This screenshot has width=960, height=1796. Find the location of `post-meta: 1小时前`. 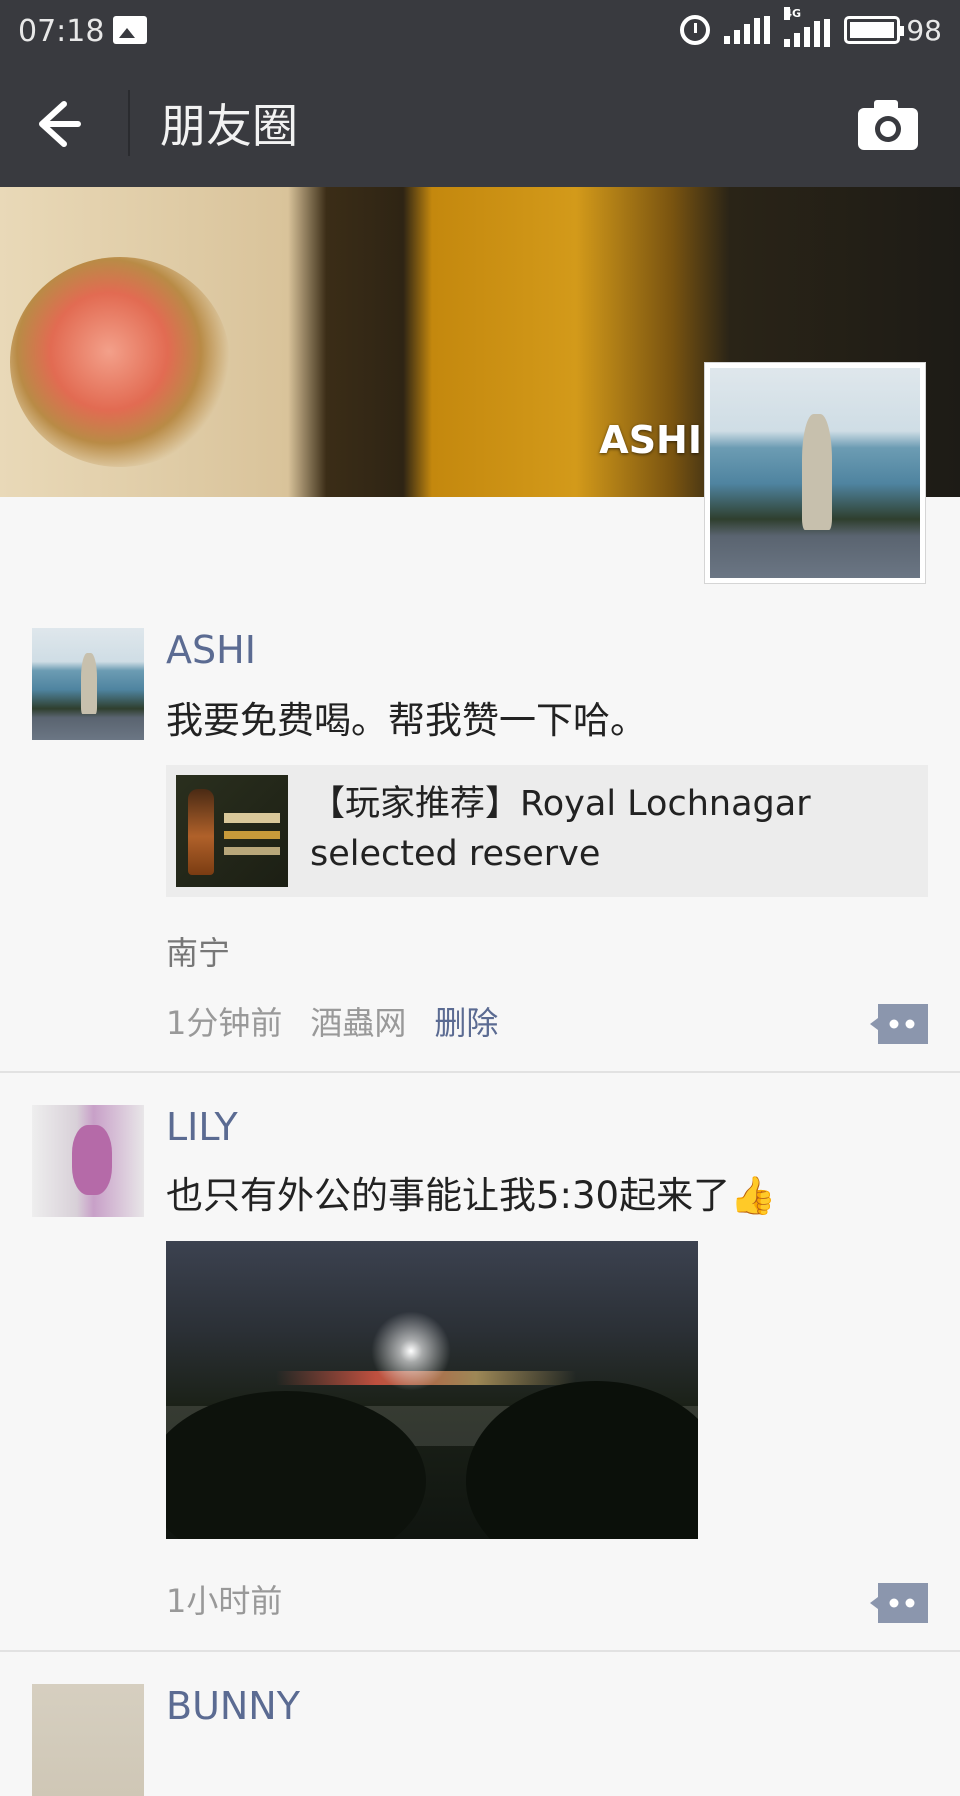

post-meta: 1小时前 is located at coordinates (224, 1599).